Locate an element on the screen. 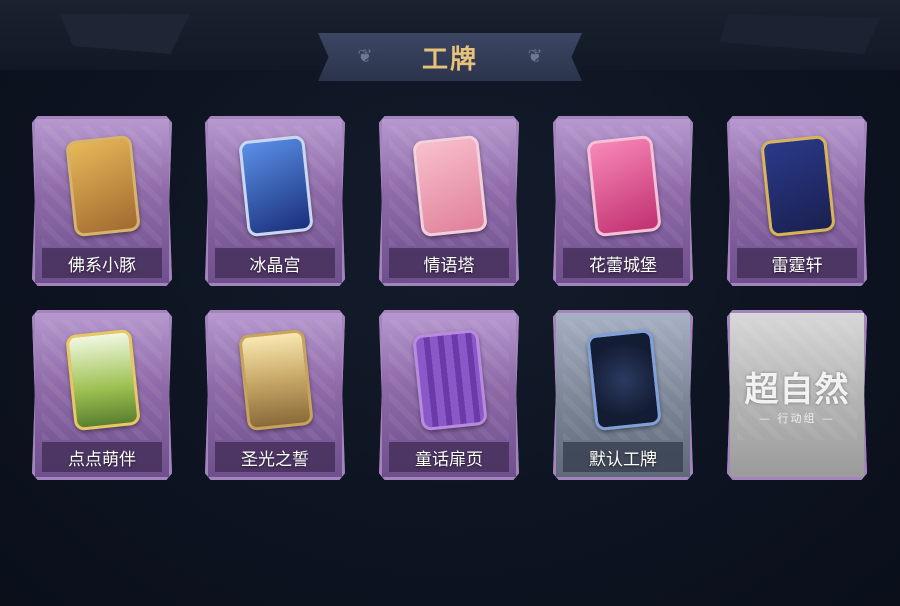 Image resolution: width=900 pixels, height=606 pixels. title-banner: ❦ 工牌 ❦ is located at coordinates (450, 57).